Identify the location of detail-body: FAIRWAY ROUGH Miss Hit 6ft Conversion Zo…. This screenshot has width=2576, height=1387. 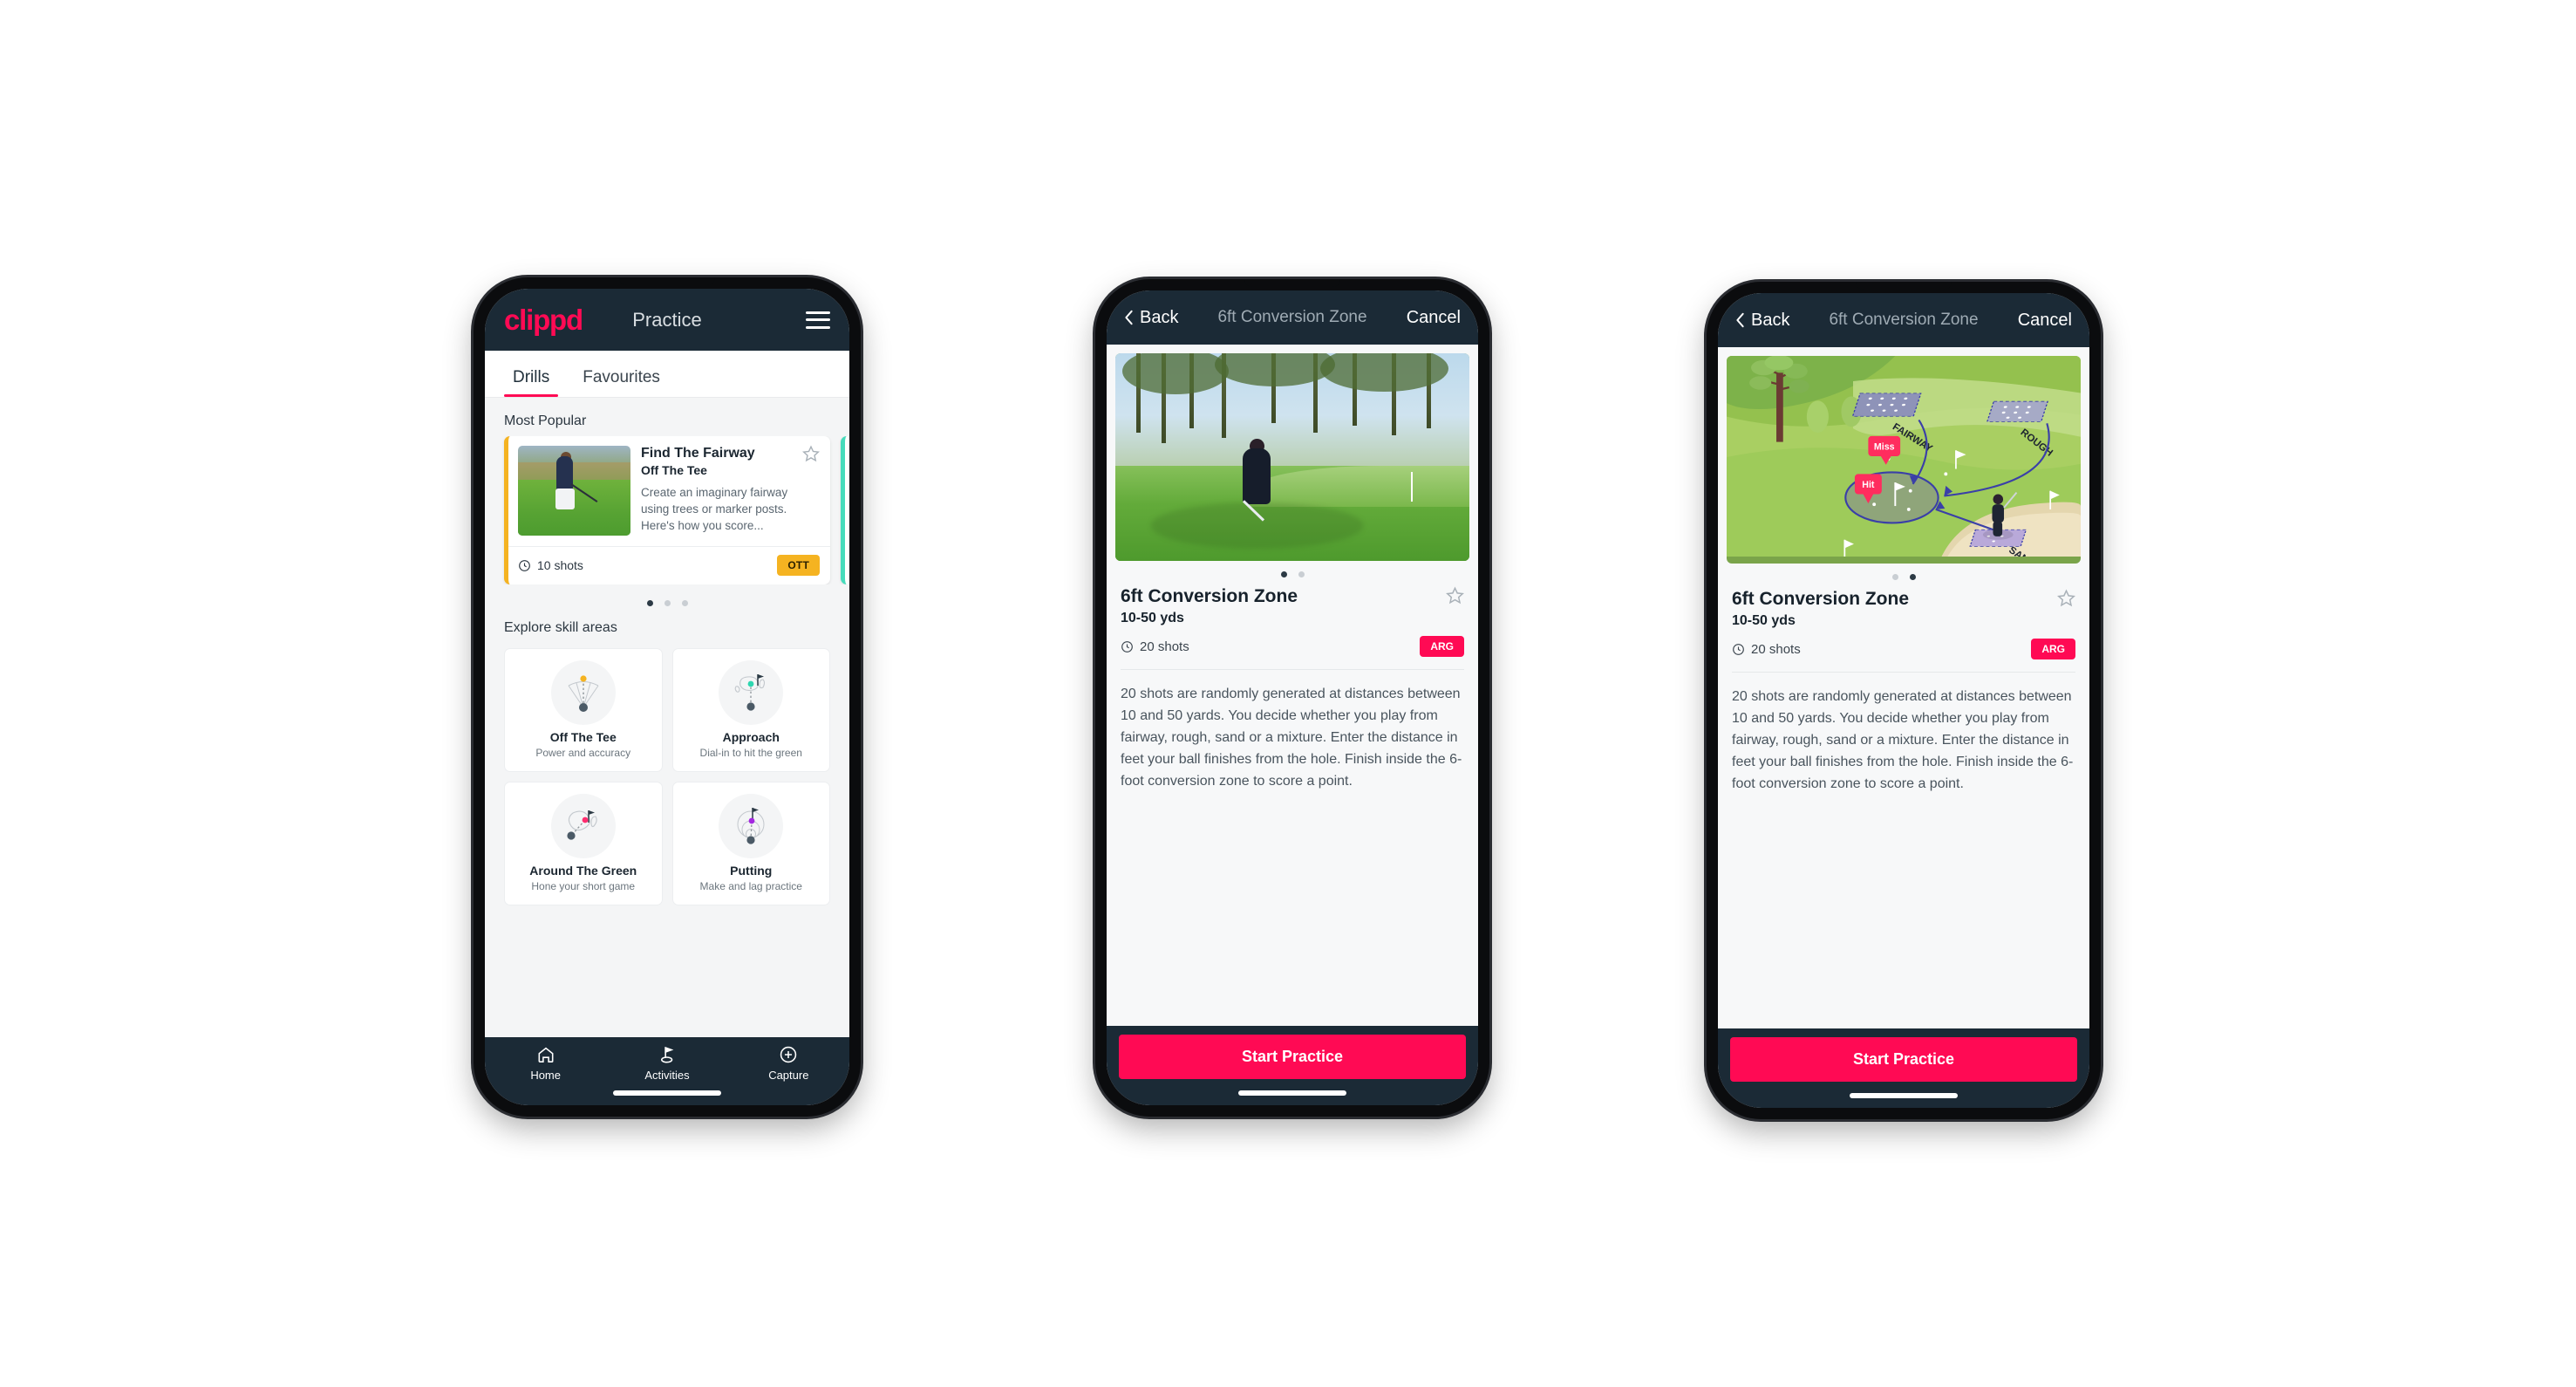
(1904, 688).